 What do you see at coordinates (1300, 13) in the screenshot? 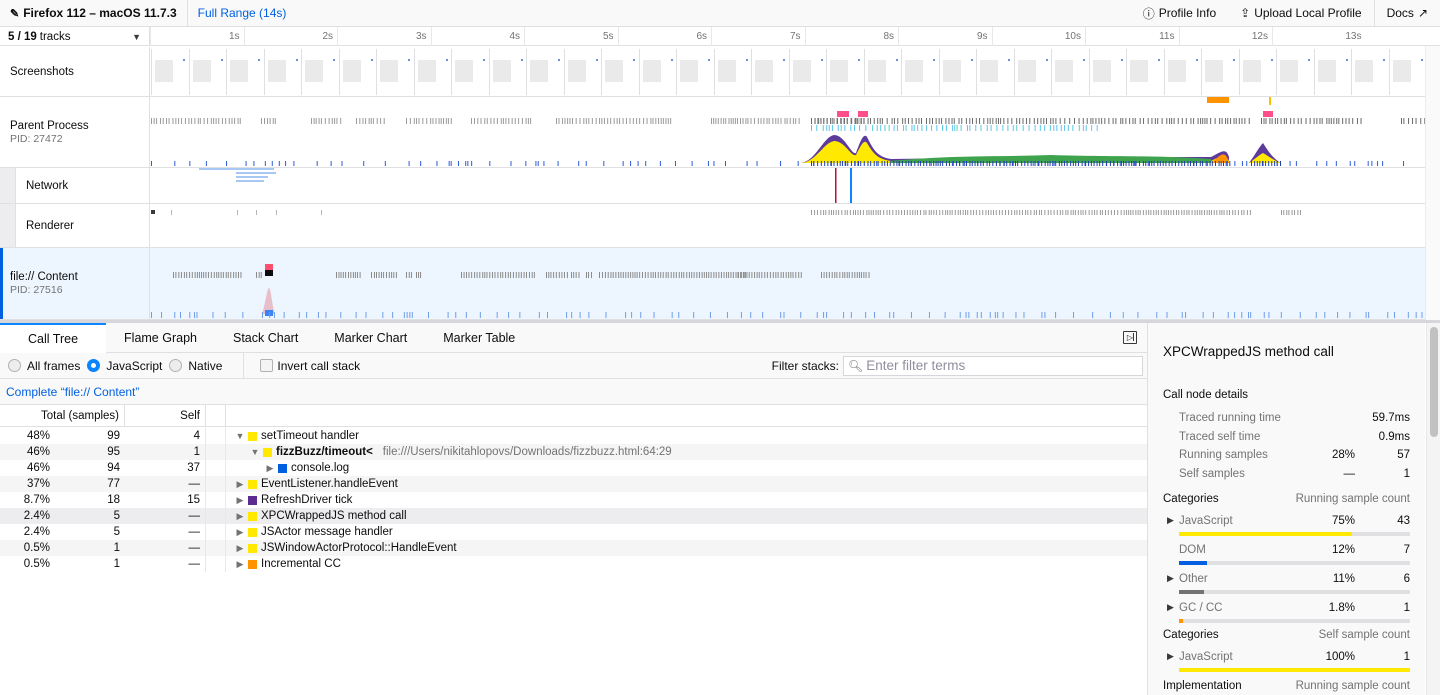
I see `upload-profile-button: ⇪ Upload Local Profile` at bounding box center [1300, 13].